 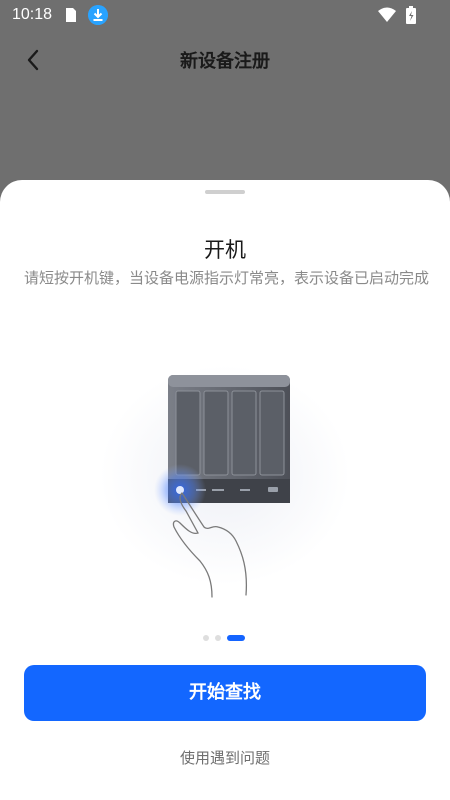 What do you see at coordinates (225, 250) in the screenshot?
I see `step-title: 开机` at bounding box center [225, 250].